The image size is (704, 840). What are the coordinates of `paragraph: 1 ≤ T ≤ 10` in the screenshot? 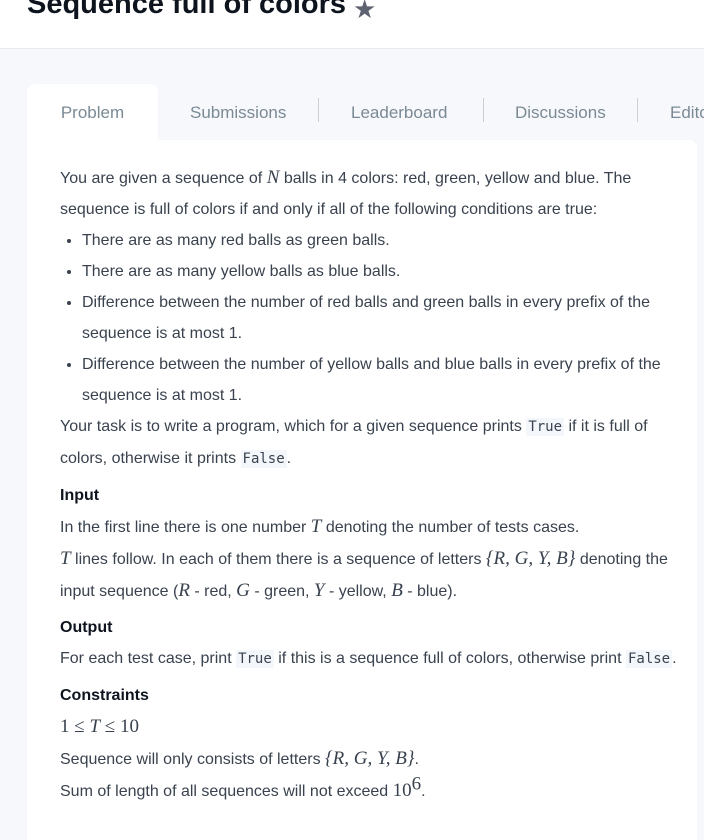 It's located at (370, 727).